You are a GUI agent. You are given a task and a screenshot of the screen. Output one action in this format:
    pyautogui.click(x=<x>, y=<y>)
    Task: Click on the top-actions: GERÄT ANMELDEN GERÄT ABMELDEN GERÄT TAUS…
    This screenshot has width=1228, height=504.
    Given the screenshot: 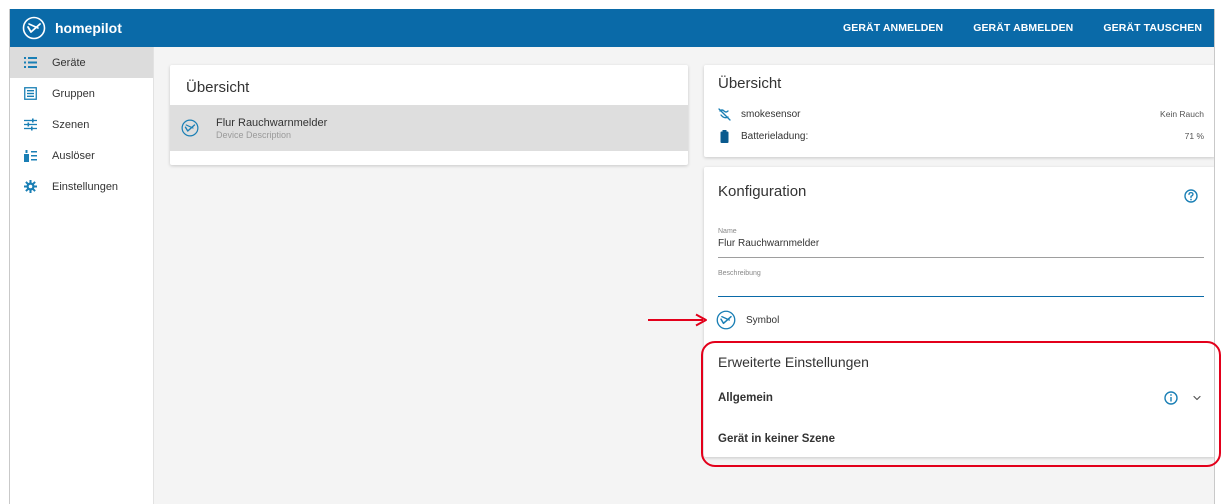 What is the action you would take?
    pyautogui.click(x=1020, y=28)
    